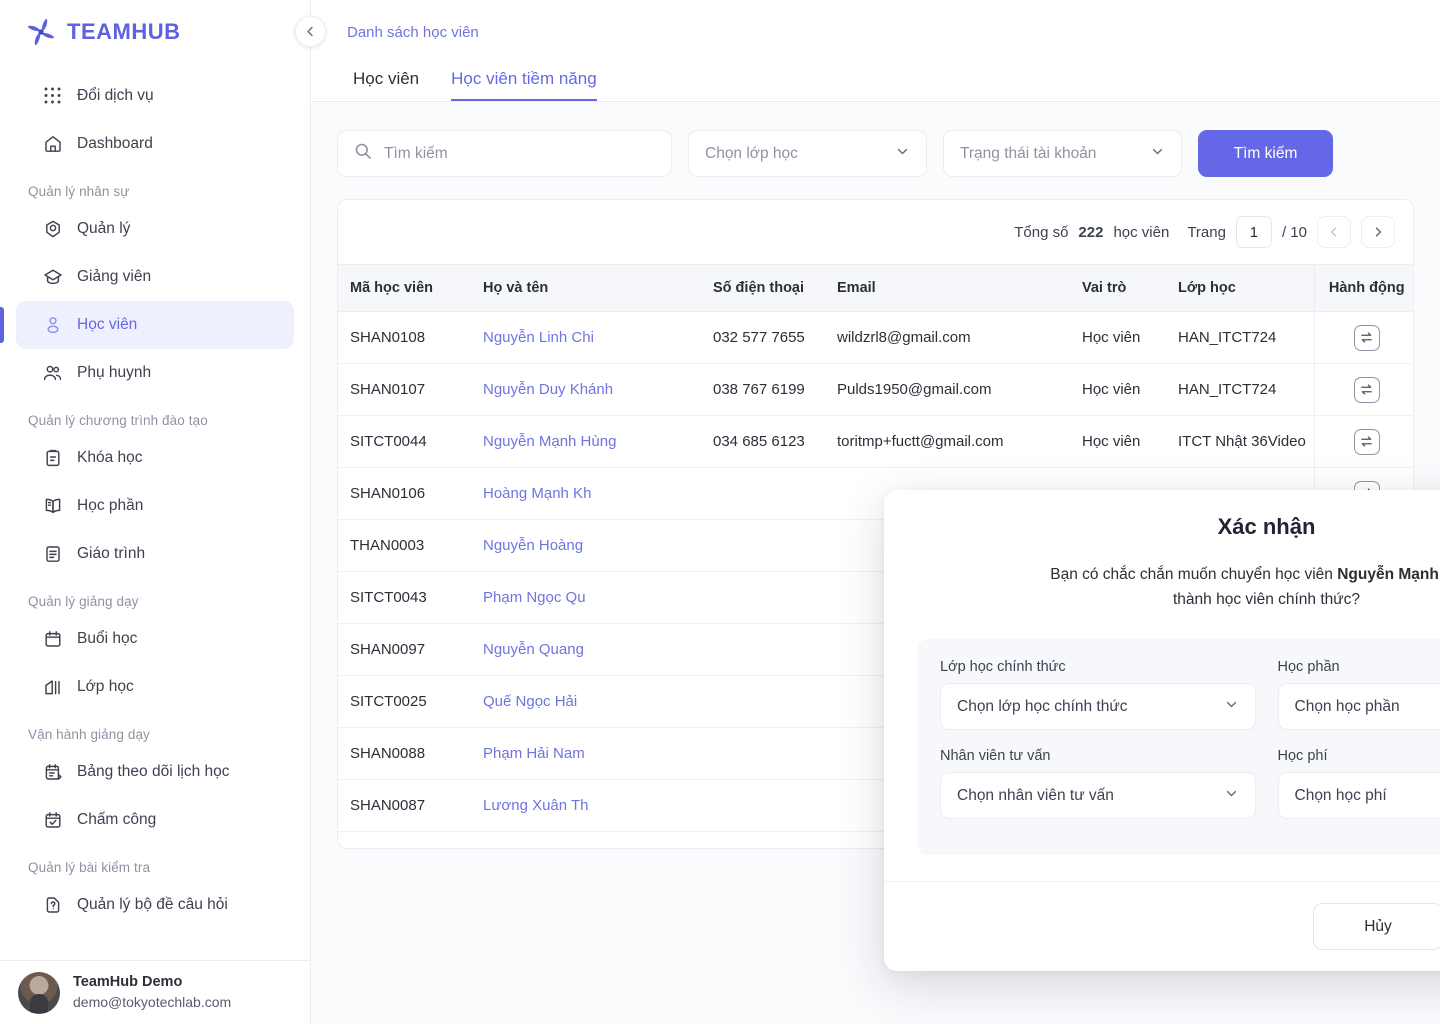 The image size is (1440, 1024). What do you see at coordinates (1363, 288) in the screenshot?
I see `column-header: Hành động` at bounding box center [1363, 288].